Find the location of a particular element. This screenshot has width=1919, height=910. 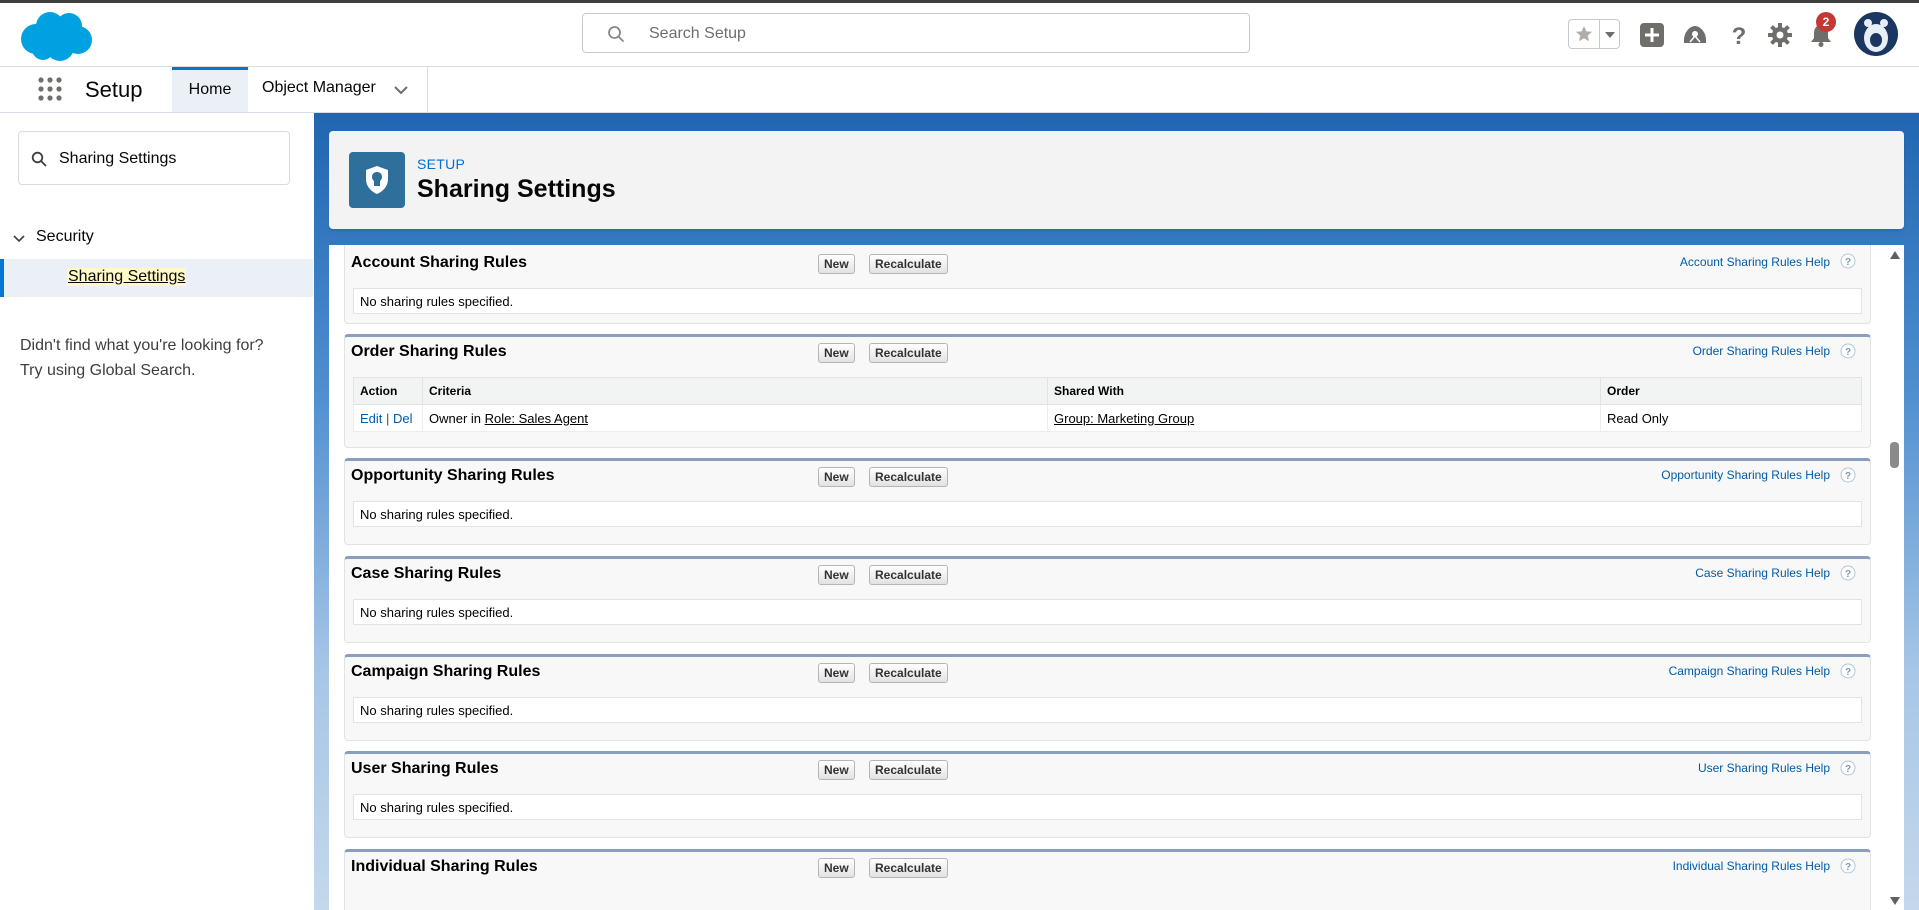

help-link: Order Sharing Rules Help is located at coordinates (1761, 351).